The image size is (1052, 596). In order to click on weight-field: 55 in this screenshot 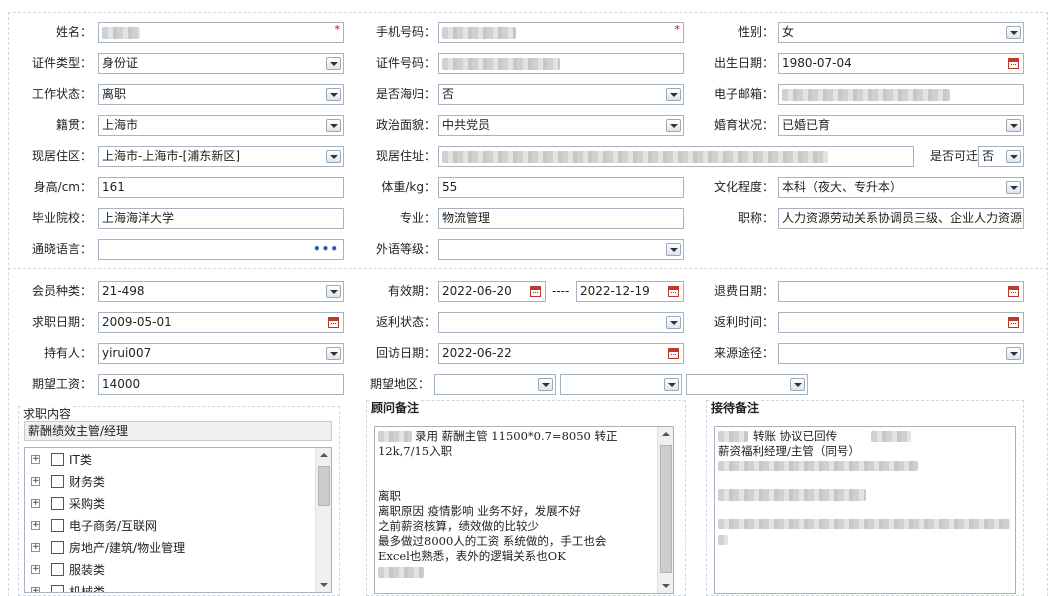, I will do `click(561, 187)`.